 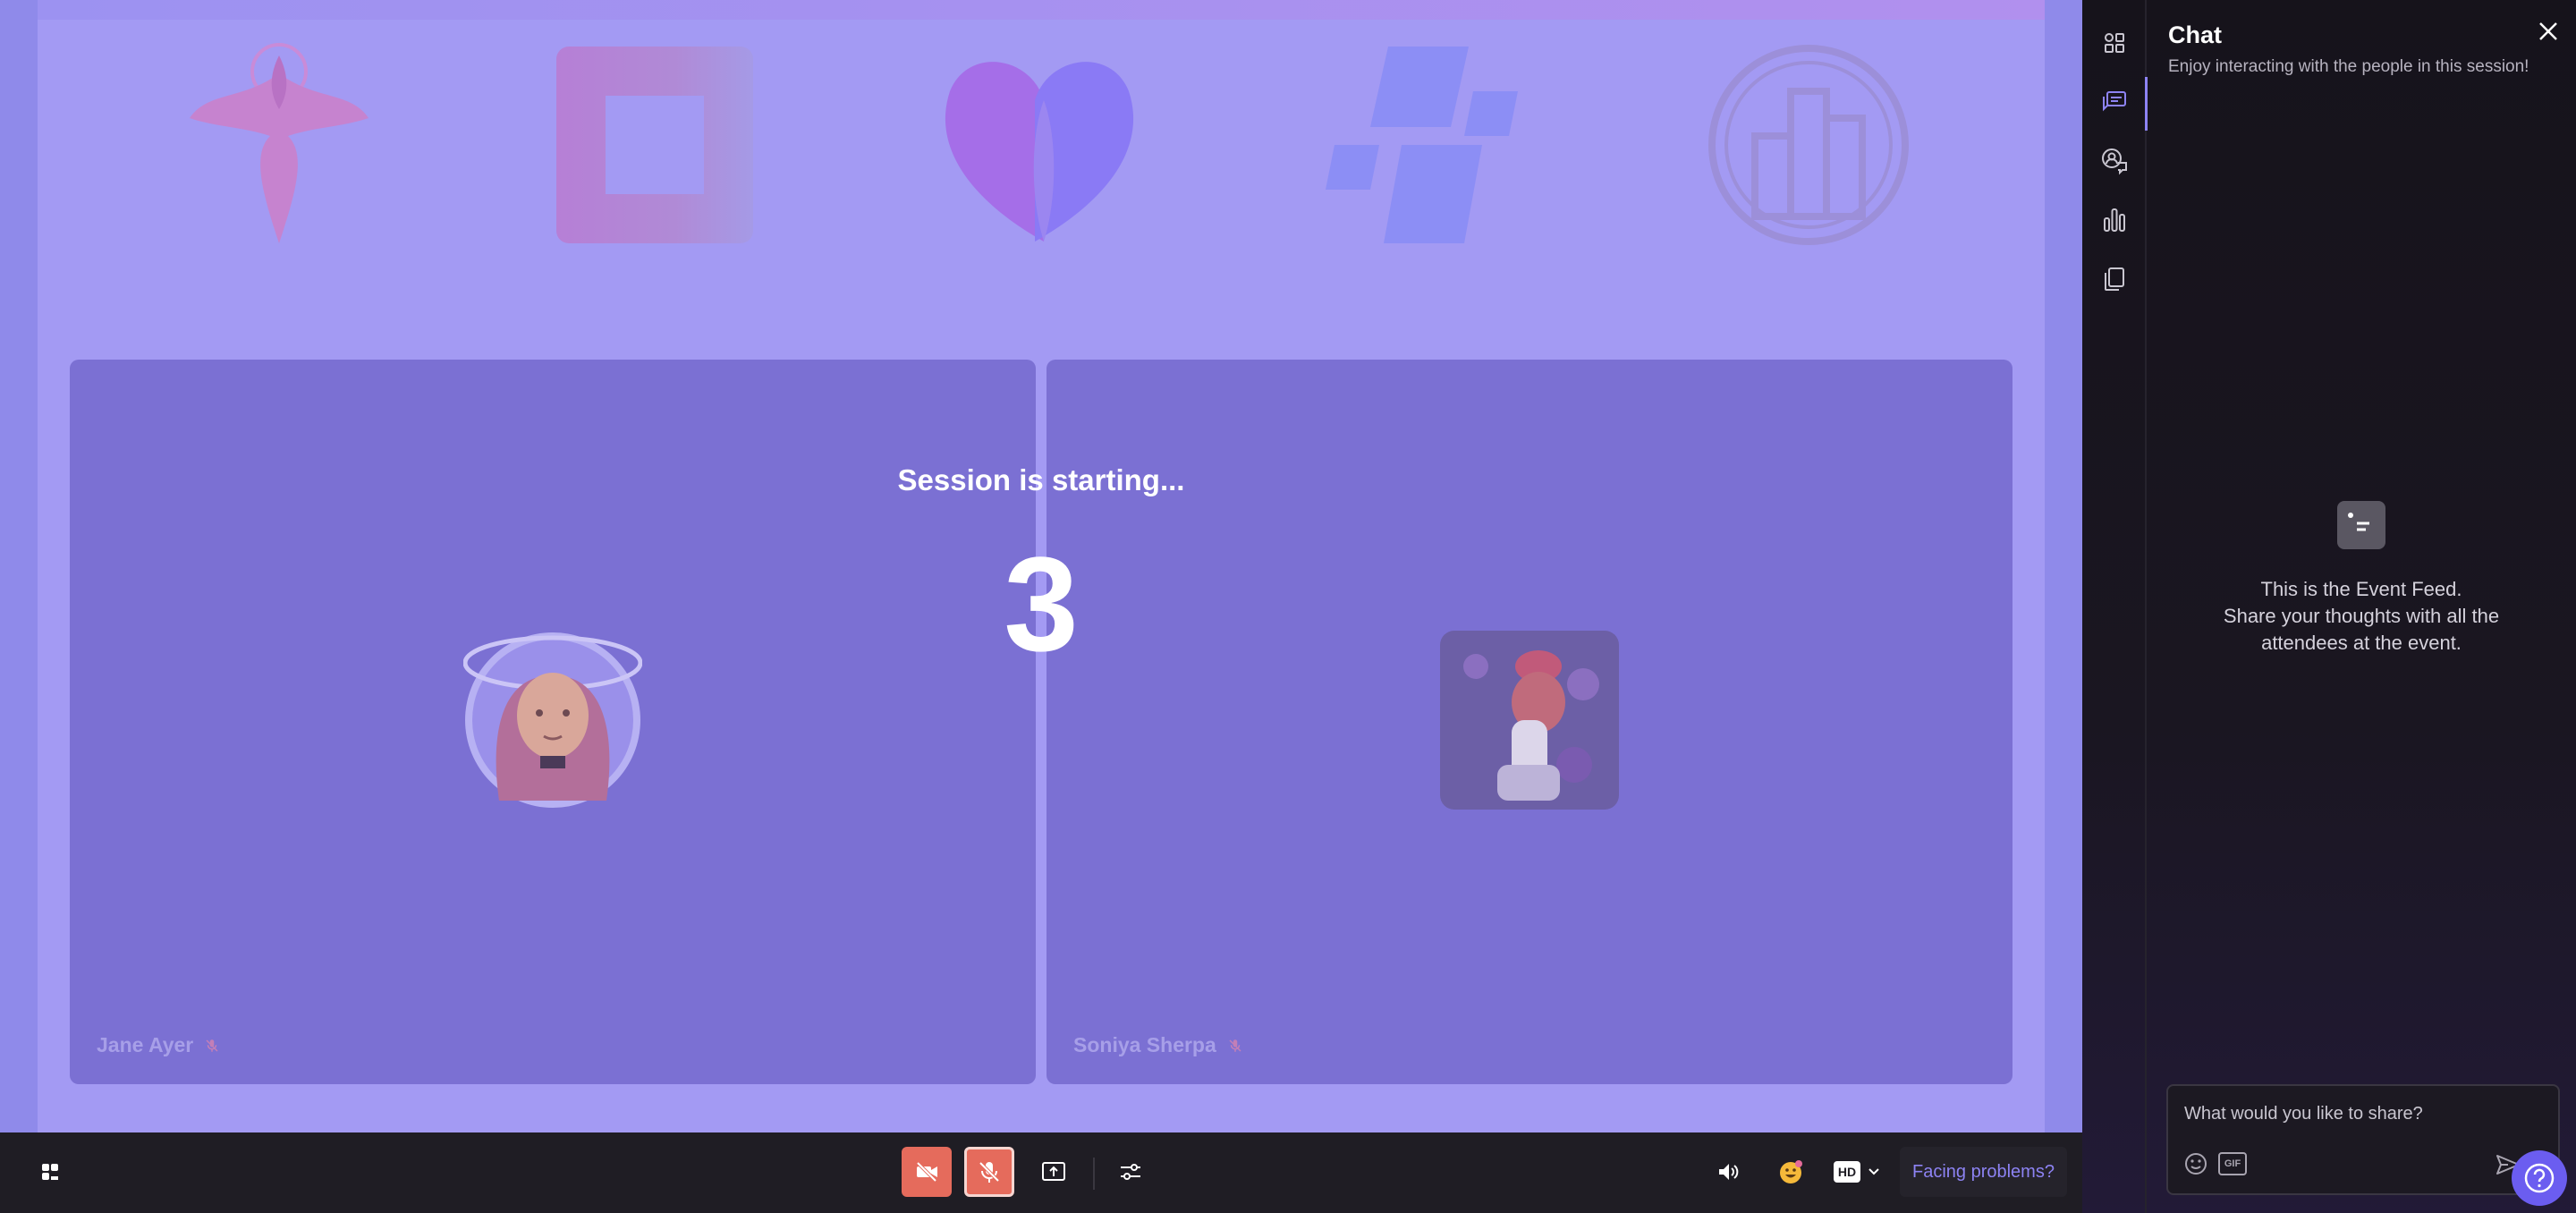 I want to click on chat-bubbles-icon, so click(x=2114, y=101).